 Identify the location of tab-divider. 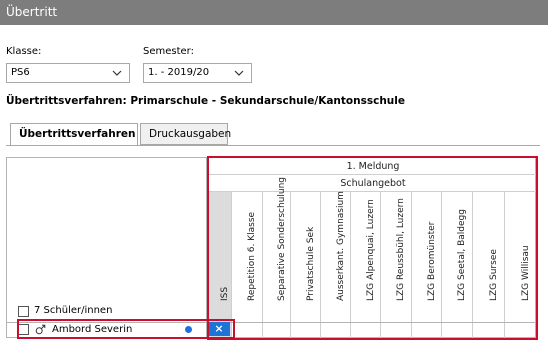
(273, 145).